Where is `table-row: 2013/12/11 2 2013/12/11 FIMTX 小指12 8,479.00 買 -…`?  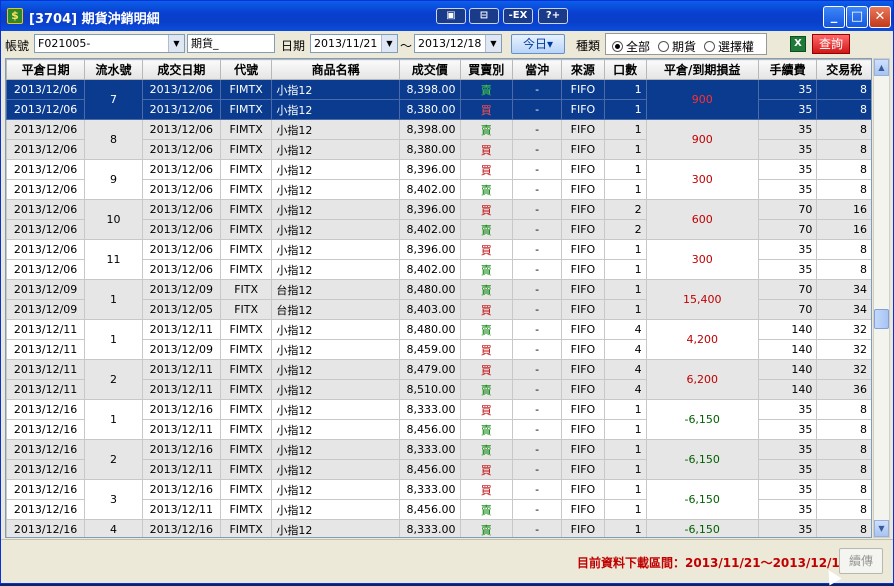 table-row: 2013/12/11 2 2013/12/11 FIMTX 小指12 8,479.00 買 -… is located at coordinates (438, 379).